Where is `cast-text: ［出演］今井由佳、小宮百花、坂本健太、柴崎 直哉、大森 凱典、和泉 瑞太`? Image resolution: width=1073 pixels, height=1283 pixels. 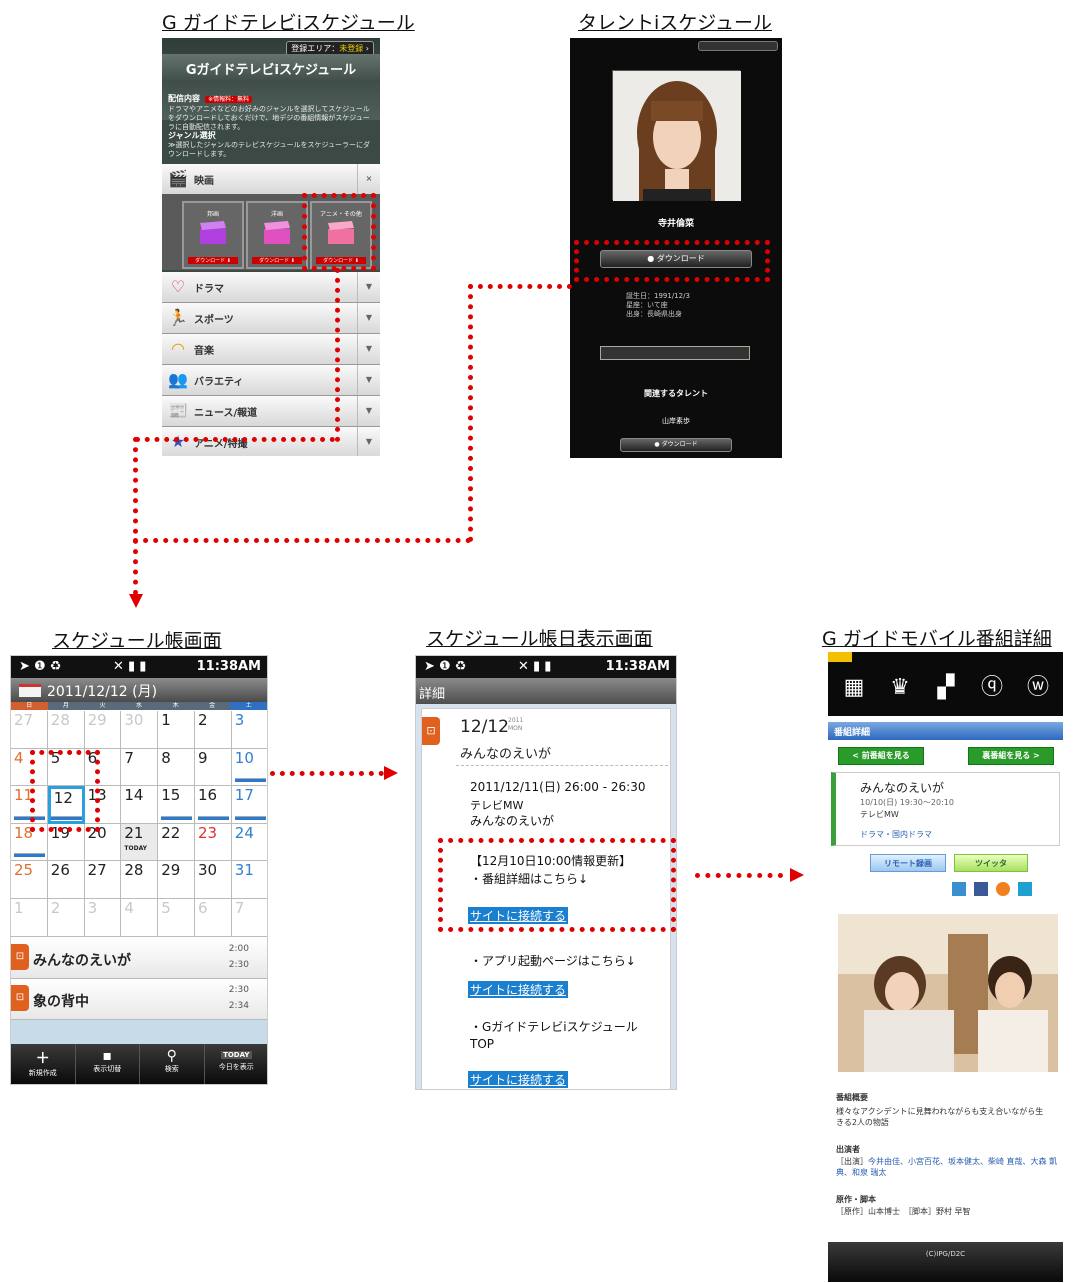
cast-text: ［出演］今井由佳、小宮百花、坂本健太、柴崎 直哉、大森 凱典、和泉 瑞太 is located at coordinates (947, 1167).